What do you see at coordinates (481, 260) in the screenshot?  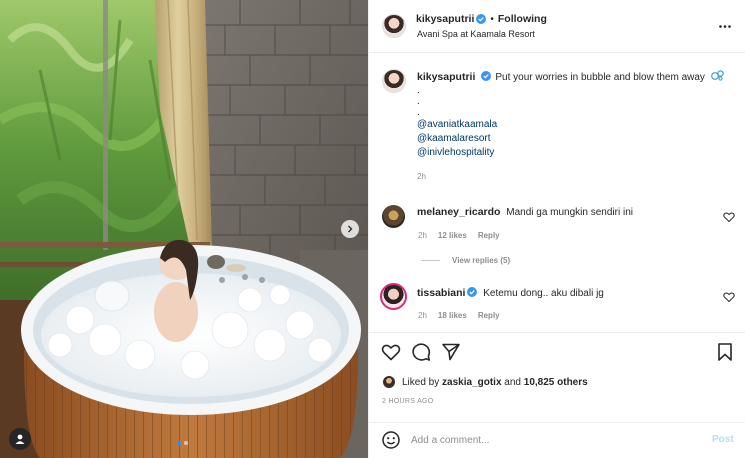 I see `view-replies-label: View replies (5)` at bounding box center [481, 260].